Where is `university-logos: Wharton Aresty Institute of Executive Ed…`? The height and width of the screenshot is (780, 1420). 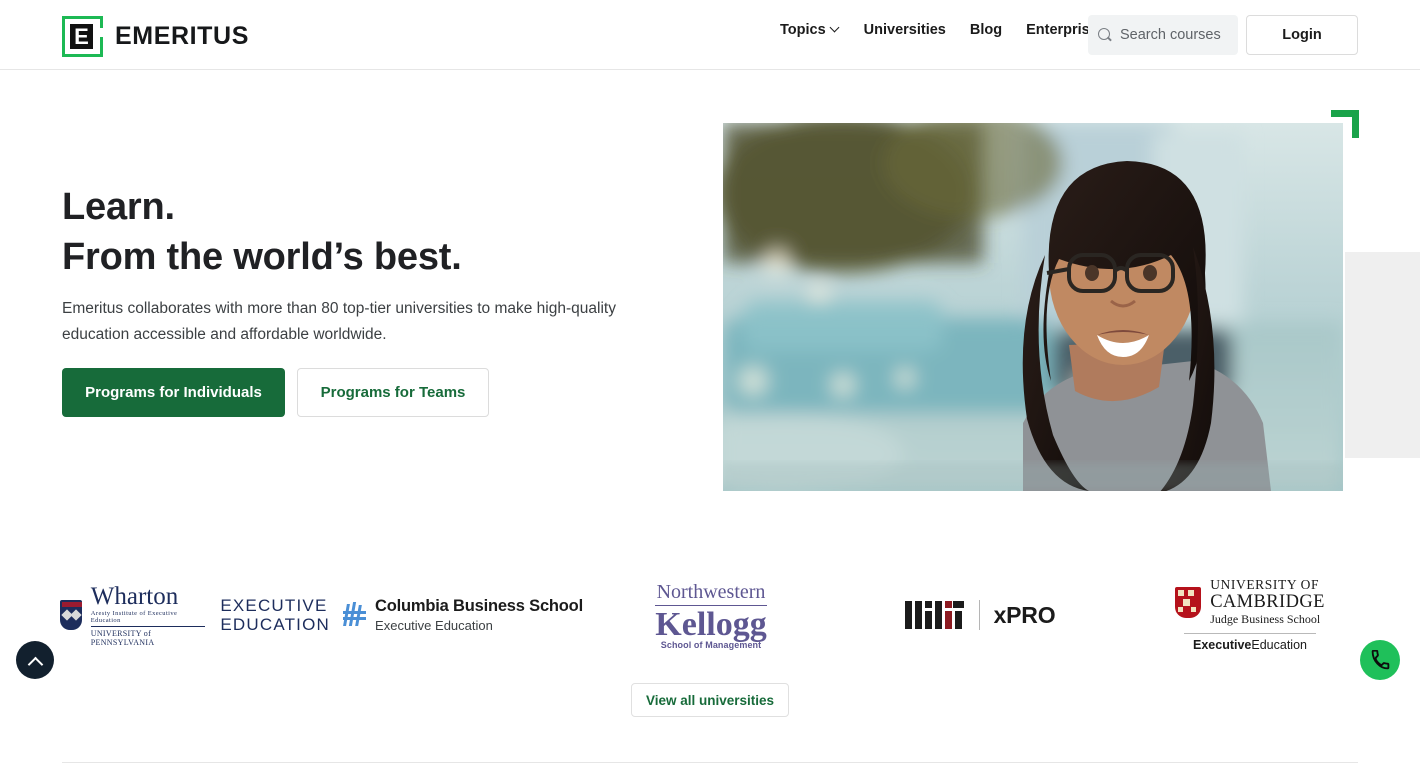
university-logos: Wharton Aresty Institute of Executive Ed… is located at coordinates (710, 615).